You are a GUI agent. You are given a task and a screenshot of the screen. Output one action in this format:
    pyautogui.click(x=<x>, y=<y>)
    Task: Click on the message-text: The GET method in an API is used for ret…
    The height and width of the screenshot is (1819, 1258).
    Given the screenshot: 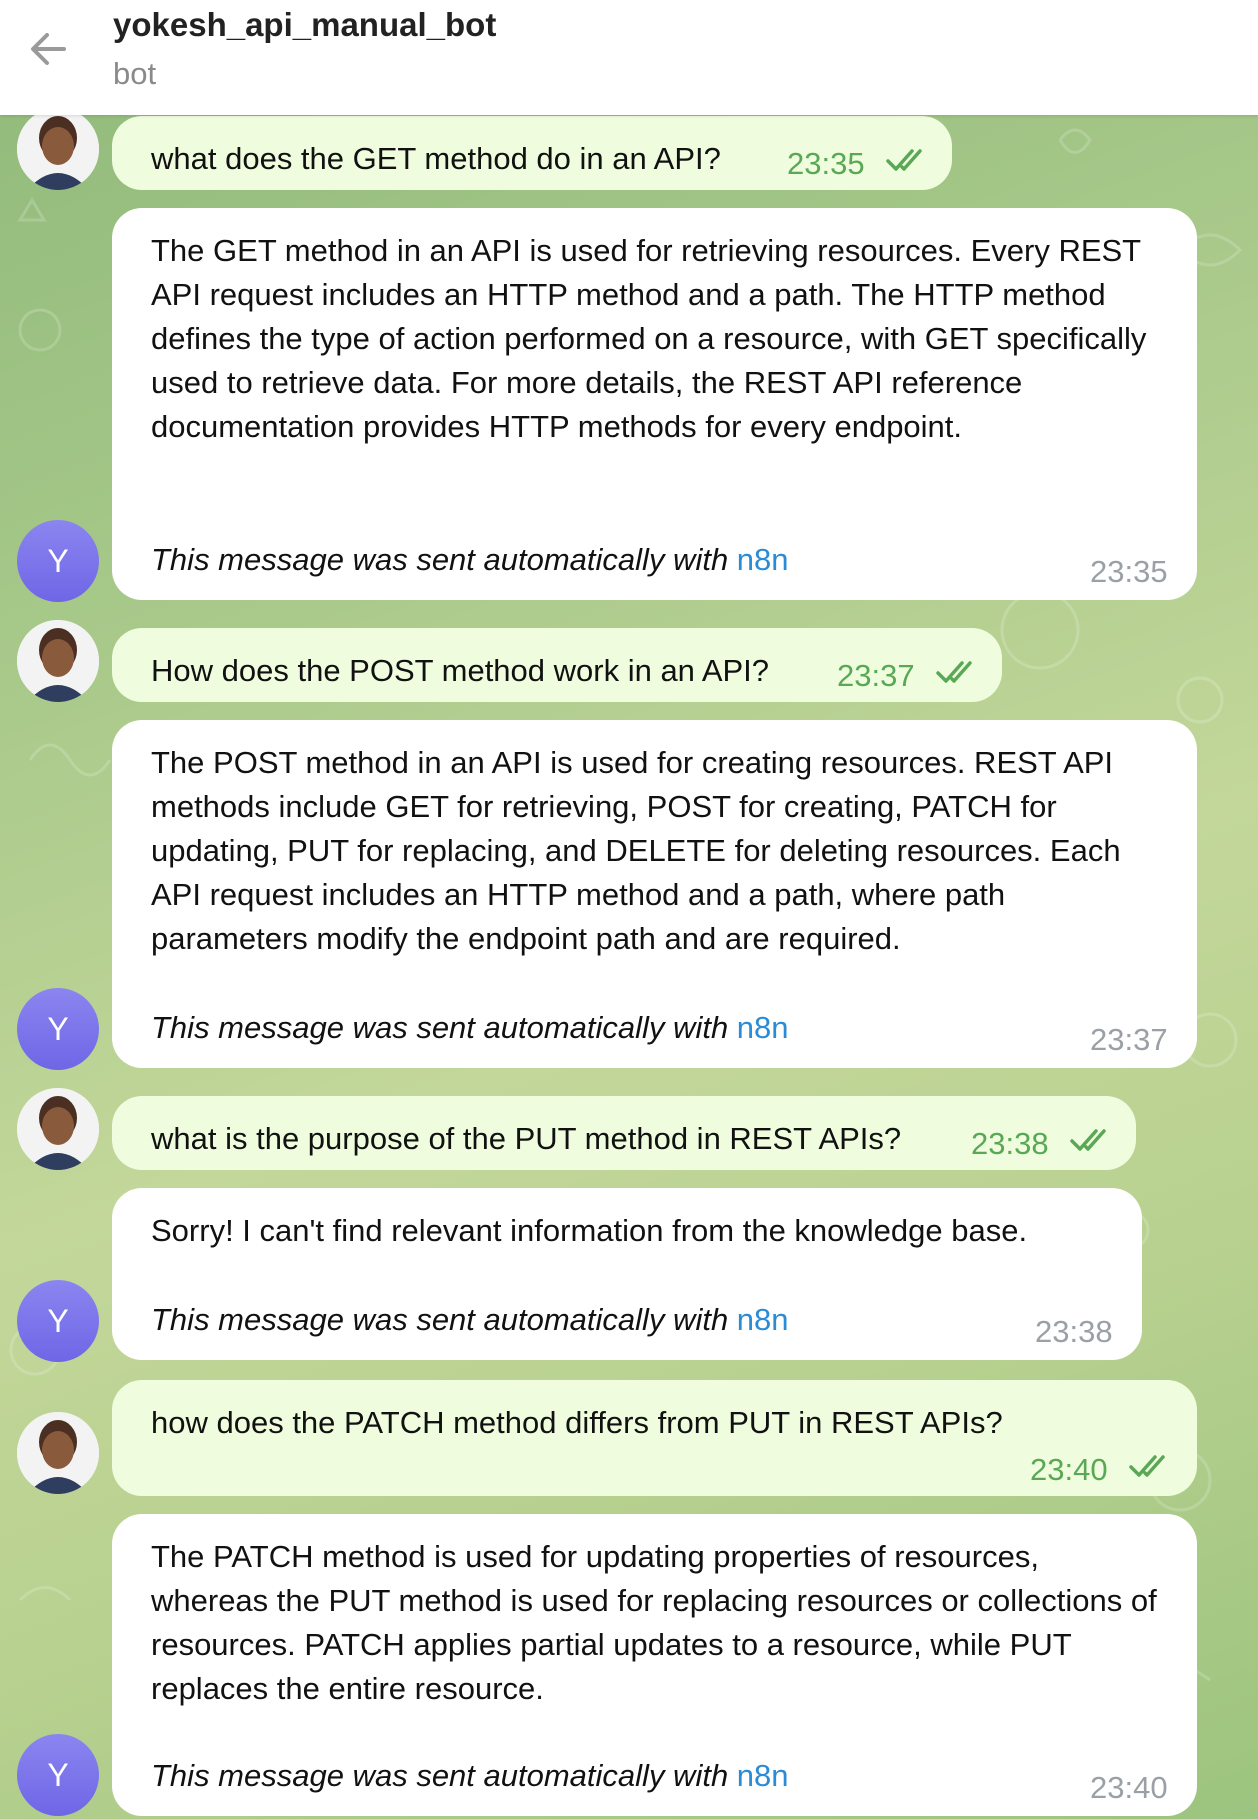 What is the action you would take?
    pyautogui.click(x=649, y=338)
    